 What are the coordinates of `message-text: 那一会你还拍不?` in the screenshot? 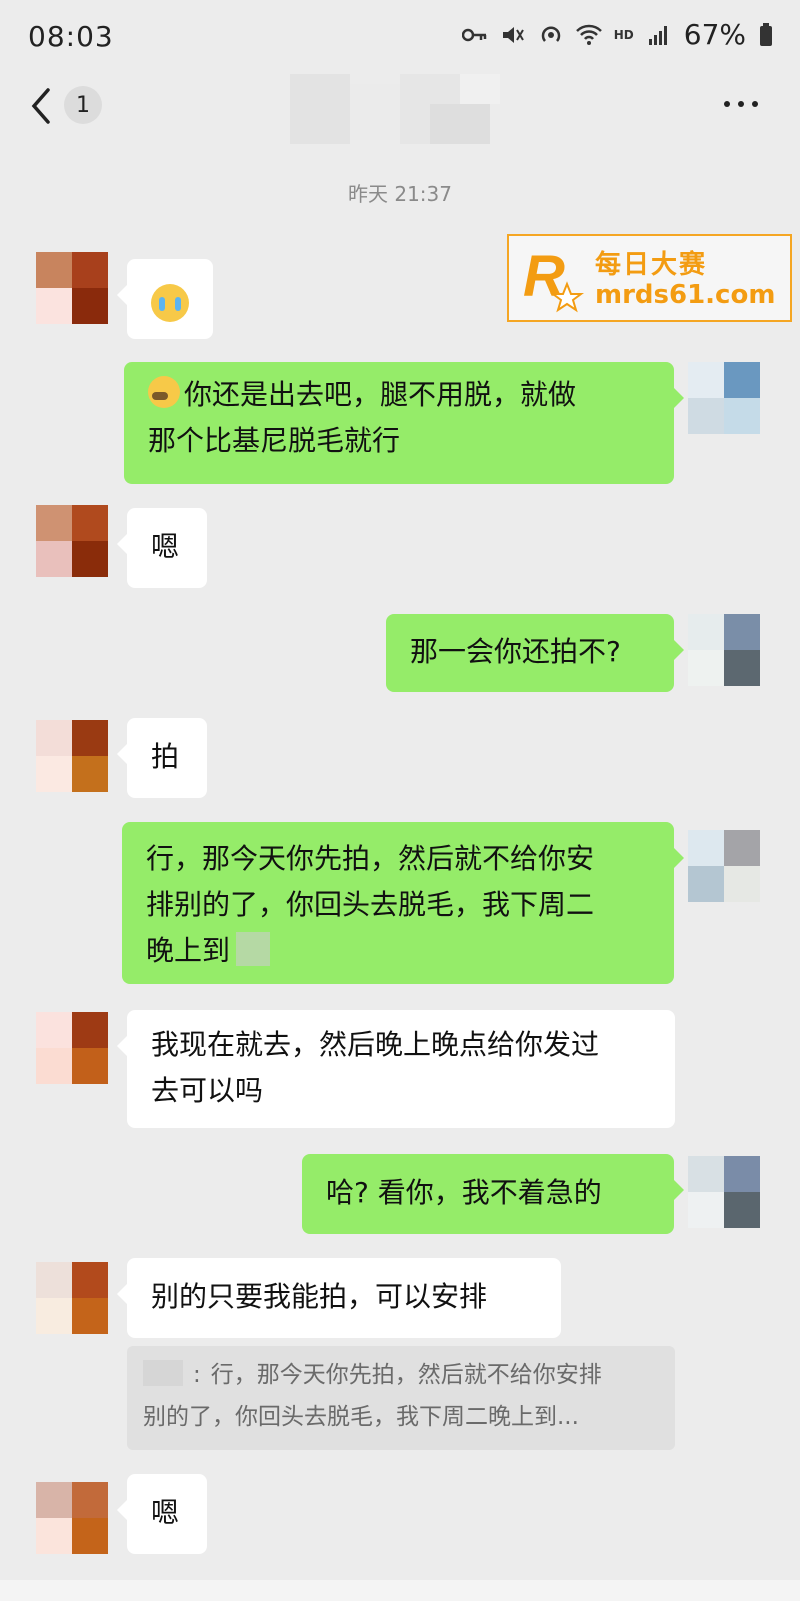 It's located at (515, 651).